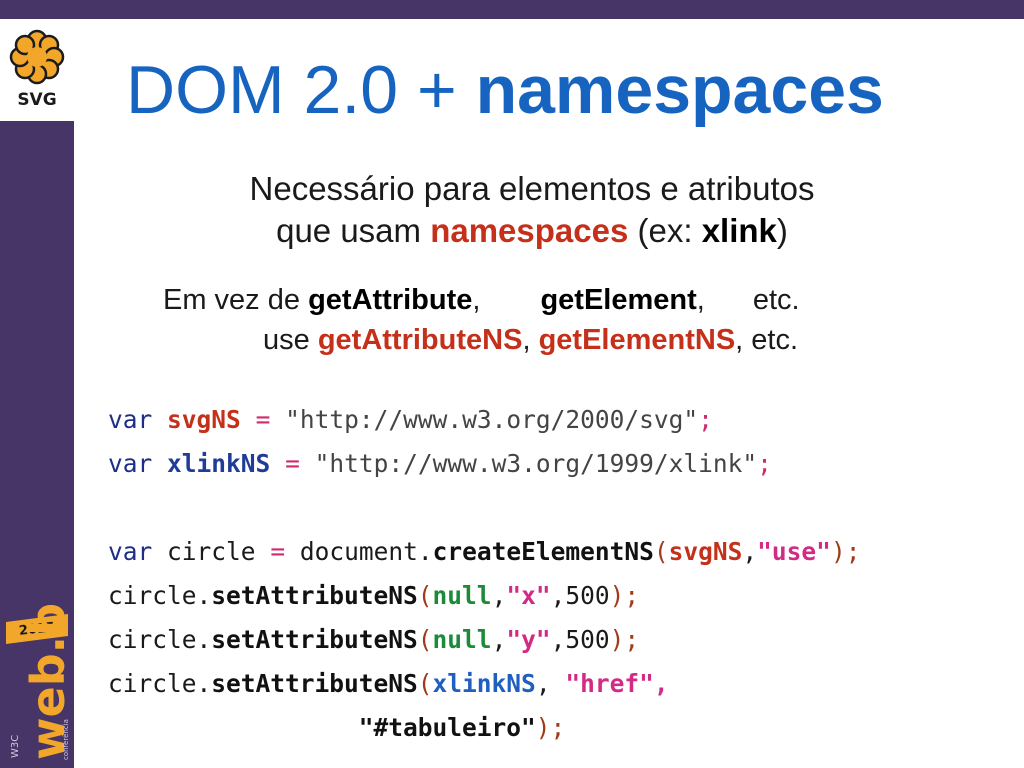  Describe the element at coordinates (776, 300) in the screenshot. I see `etc-text: etc.` at that location.